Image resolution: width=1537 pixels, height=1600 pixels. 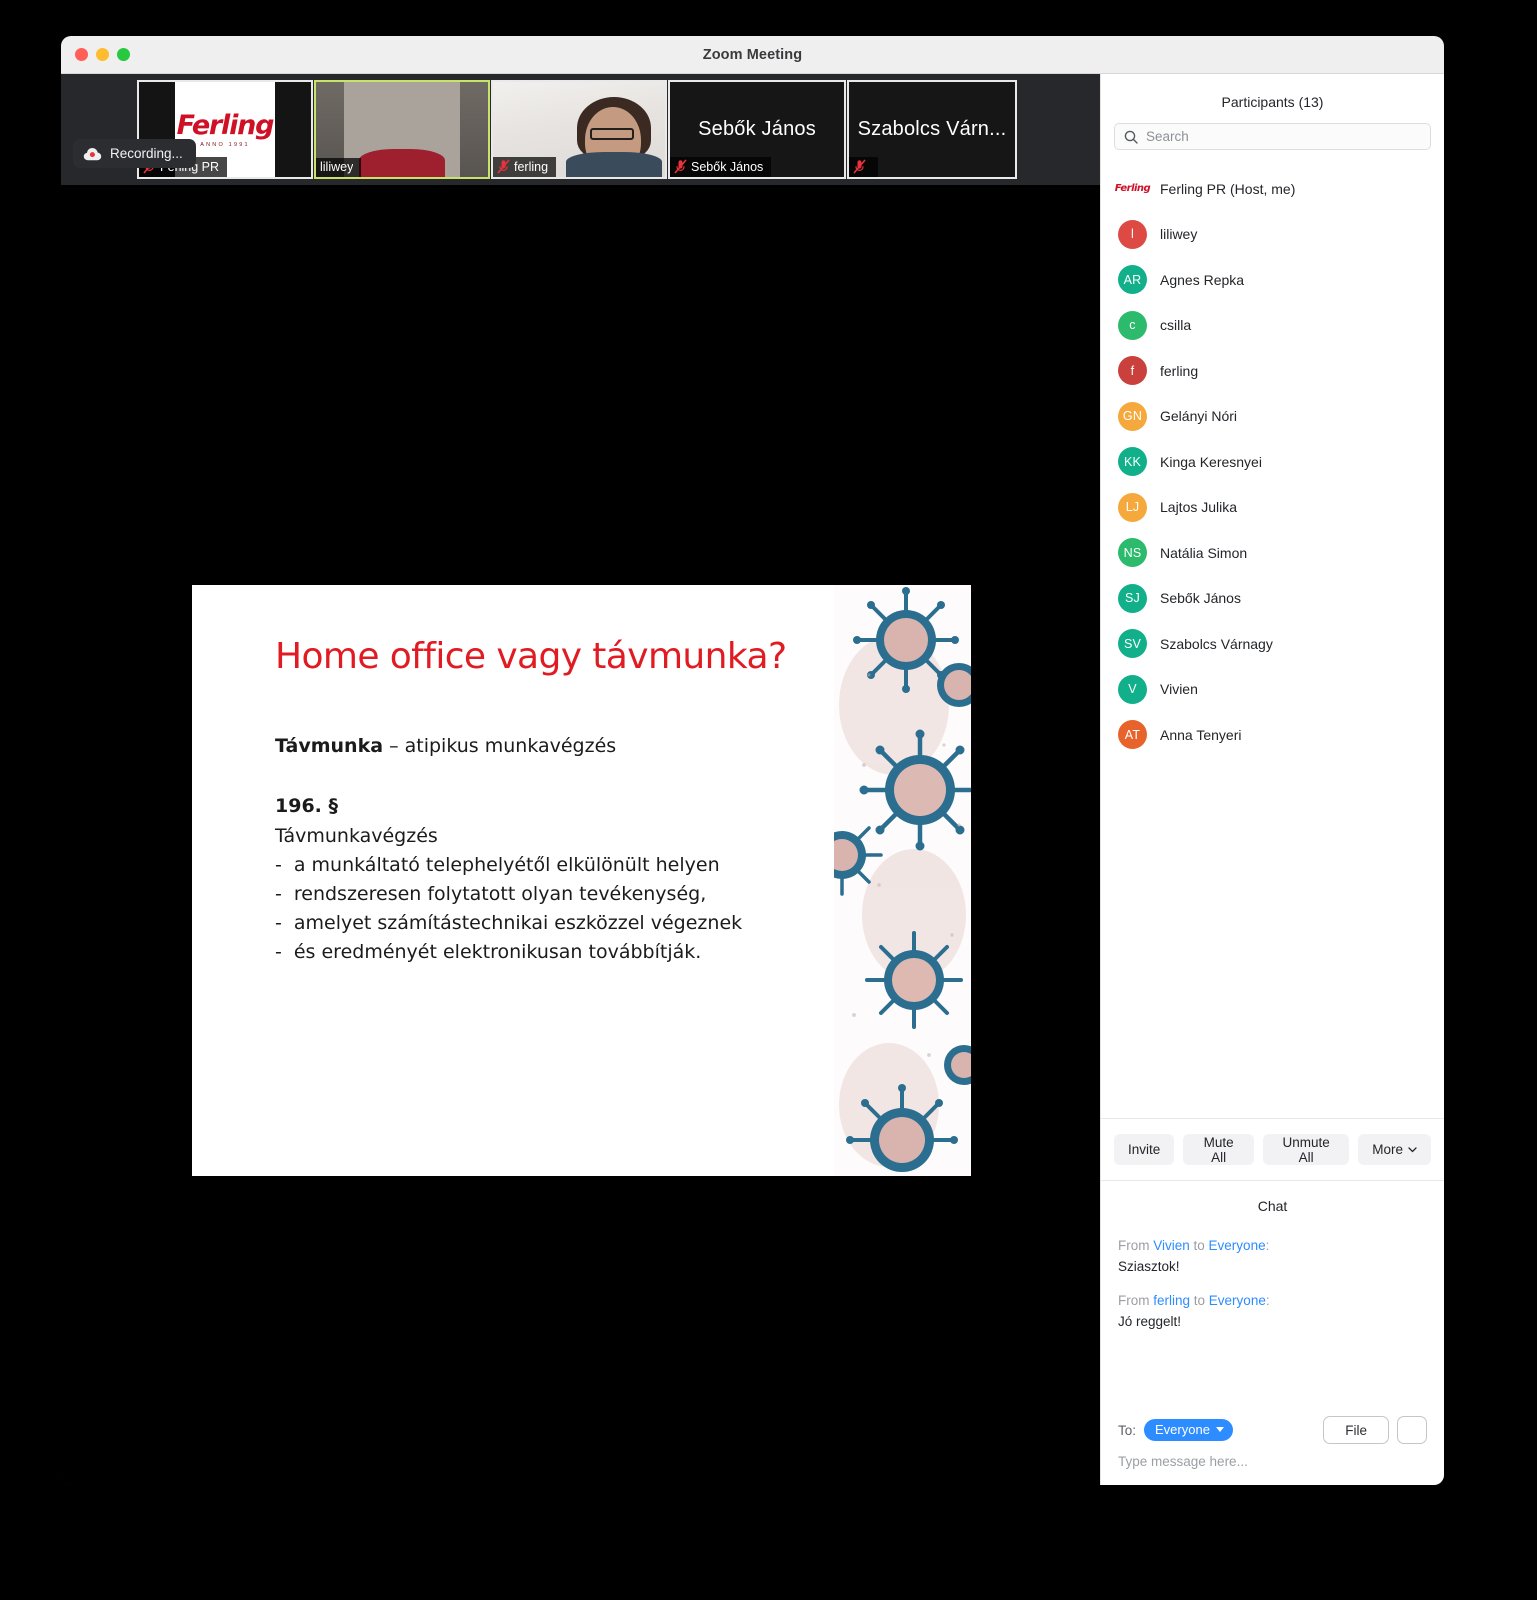 I want to click on window-title: Zoom Meeting, so click(x=752, y=54).